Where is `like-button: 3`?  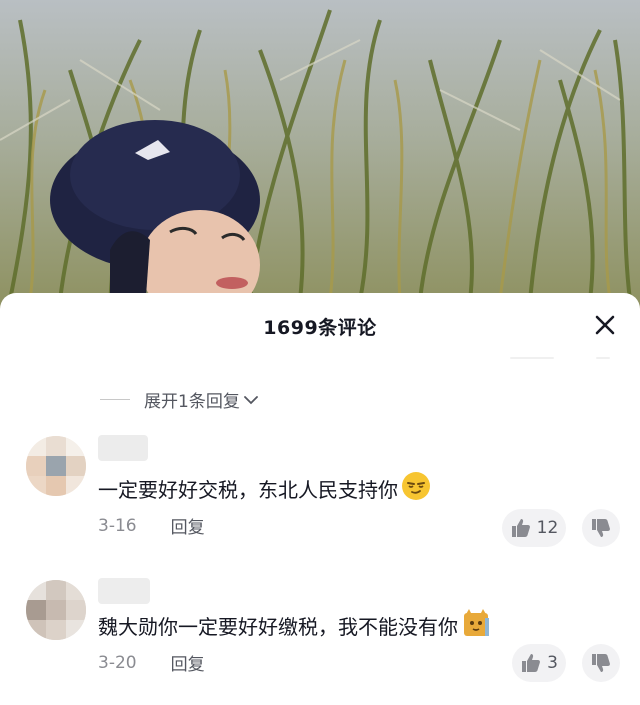 like-button: 3 is located at coordinates (539, 663).